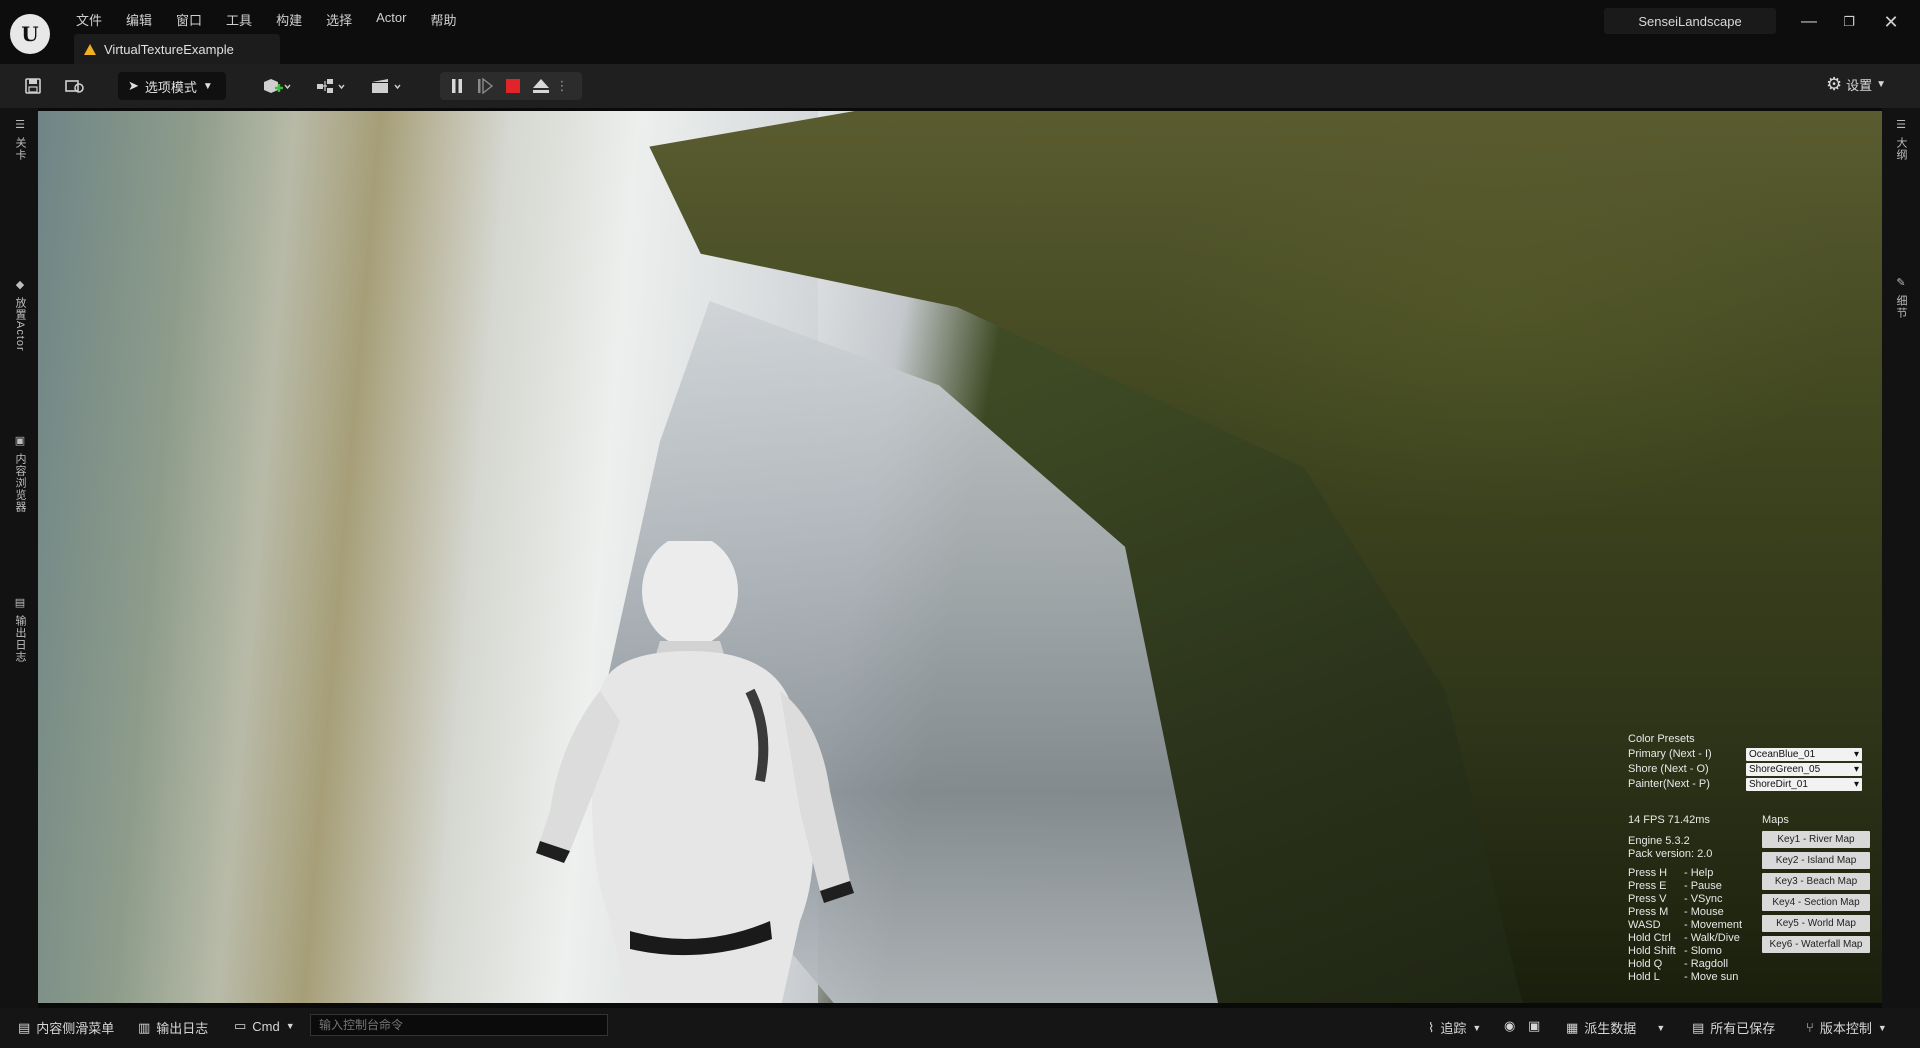  Describe the element at coordinates (1644, 925) in the screenshot. I see `help-key: WASD` at that location.